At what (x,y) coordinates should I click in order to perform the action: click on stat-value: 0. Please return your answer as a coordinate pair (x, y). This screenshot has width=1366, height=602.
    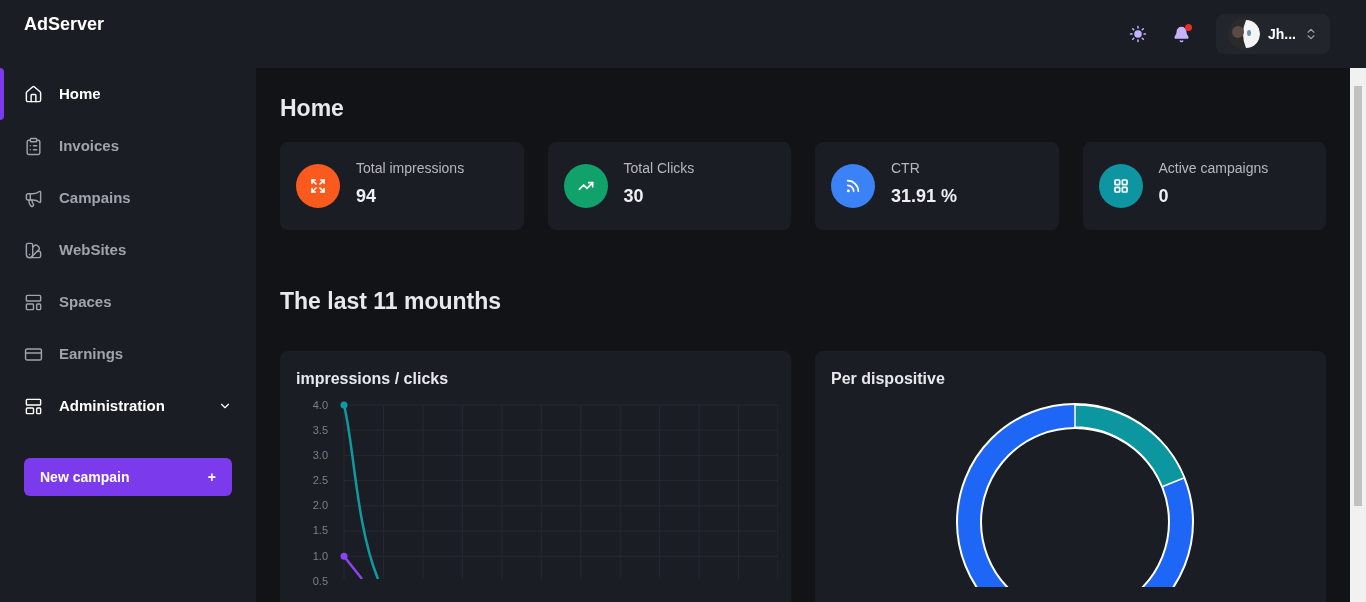
    Looking at the image, I should click on (1164, 196).